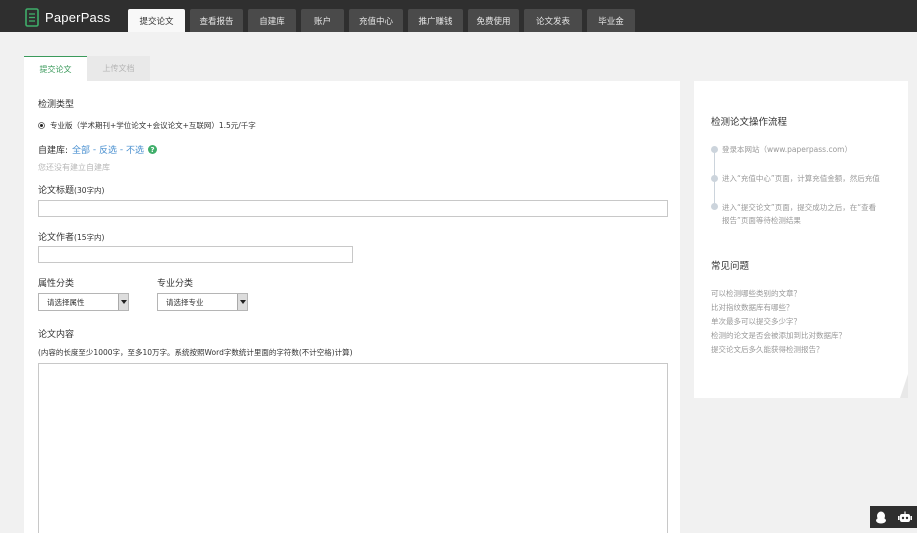 This screenshot has width=917, height=533. I want to click on detect-option-row: 专业版（学术期刊+学位论文+会议论文+互联网）1.5元/千字, so click(147, 125).